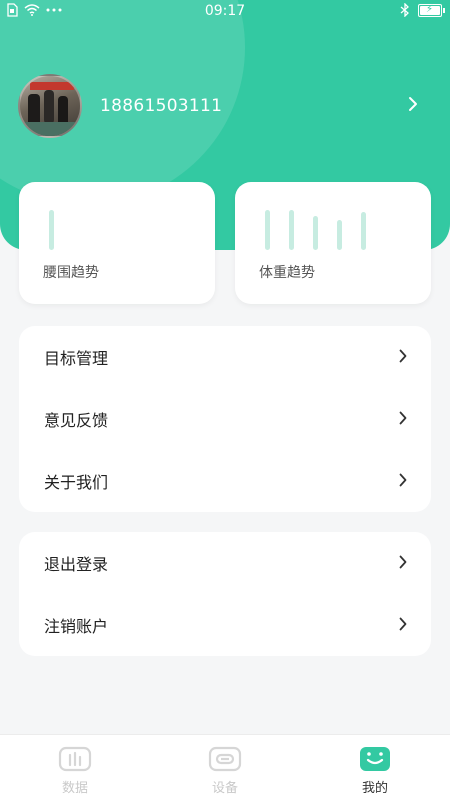  I want to click on menu-card-account: 退出登录 注销账户, so click(225, 594).